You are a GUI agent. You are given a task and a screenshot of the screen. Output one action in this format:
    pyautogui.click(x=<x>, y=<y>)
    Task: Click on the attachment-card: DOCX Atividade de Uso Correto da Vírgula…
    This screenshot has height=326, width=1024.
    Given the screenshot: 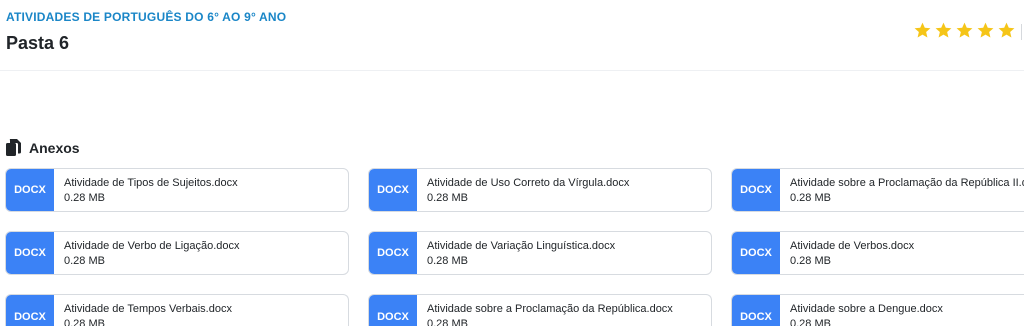 What is the action you would take?
    pyautogui.click(x=540, y=190)
    